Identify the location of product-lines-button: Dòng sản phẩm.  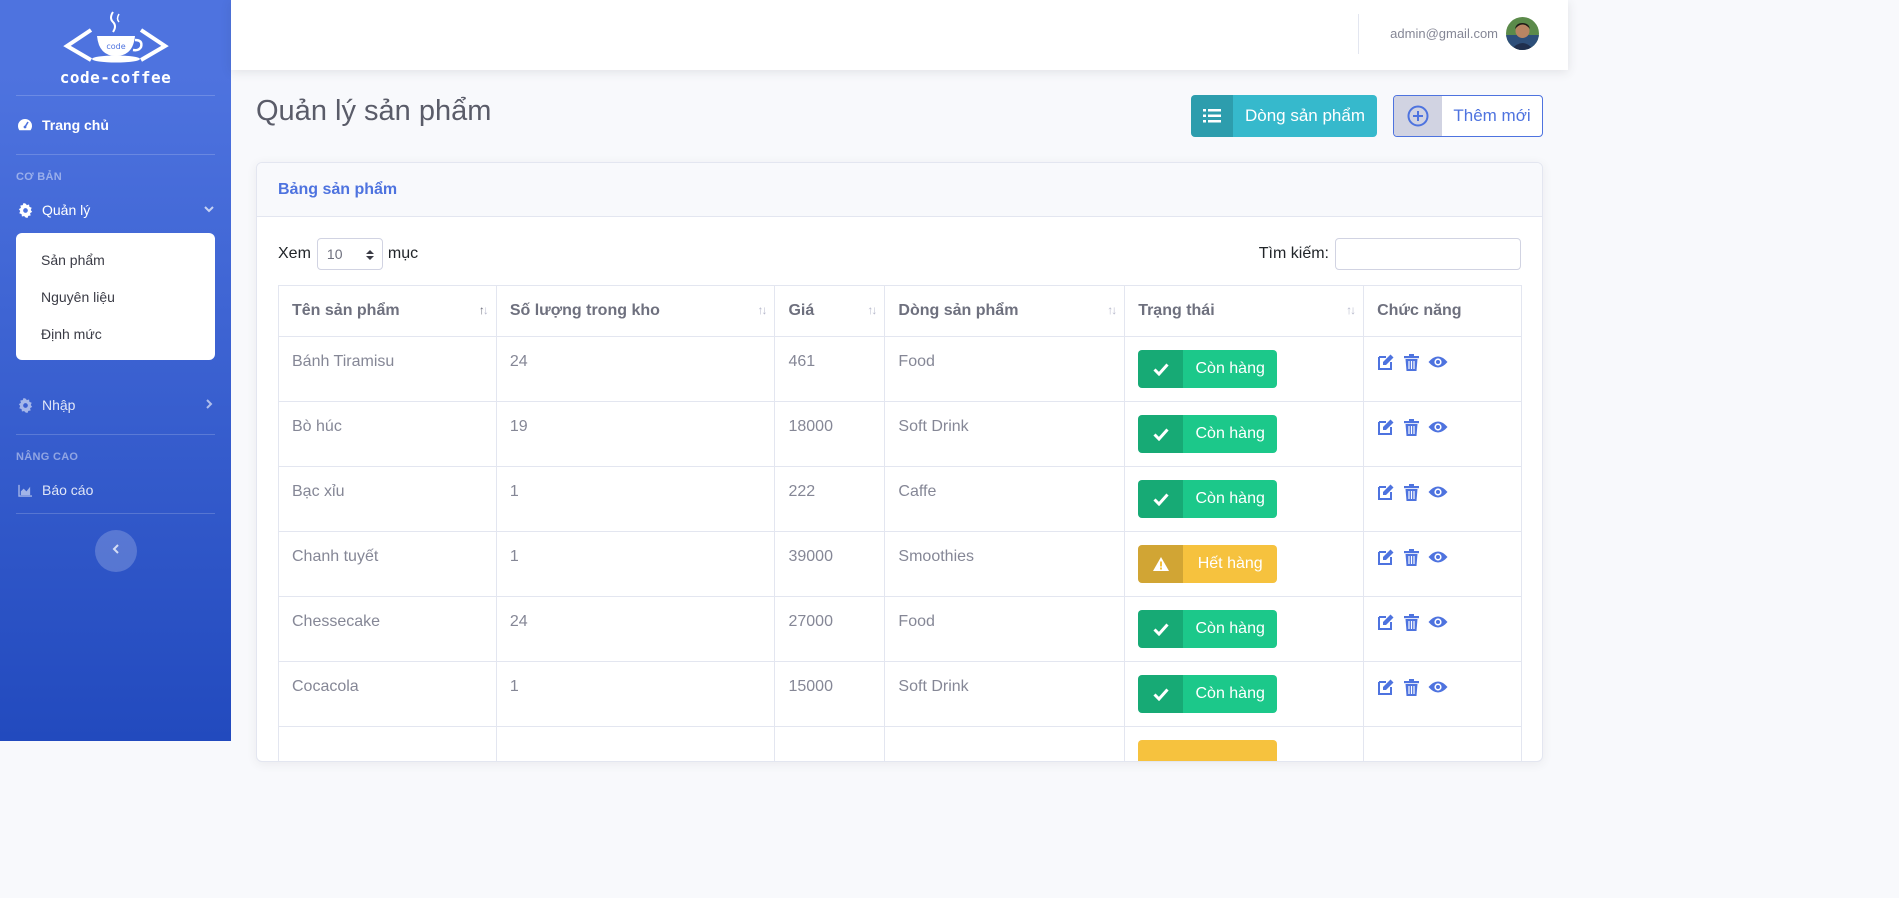
(1284, 116).